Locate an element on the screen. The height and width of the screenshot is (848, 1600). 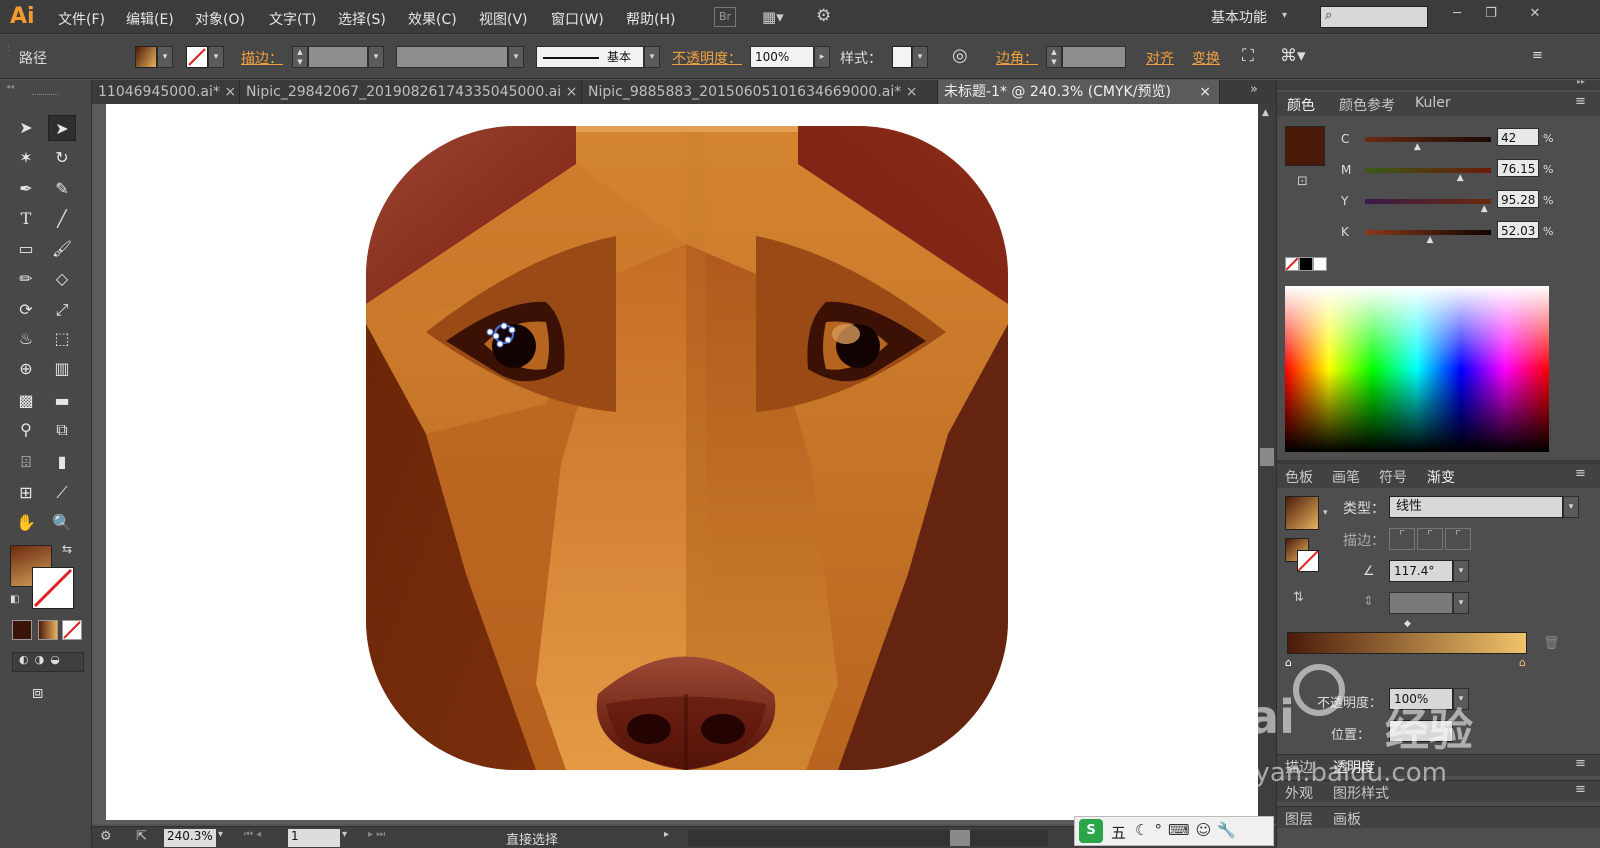
brush-dropdown: ▾ is located at coordinates (652, 57).